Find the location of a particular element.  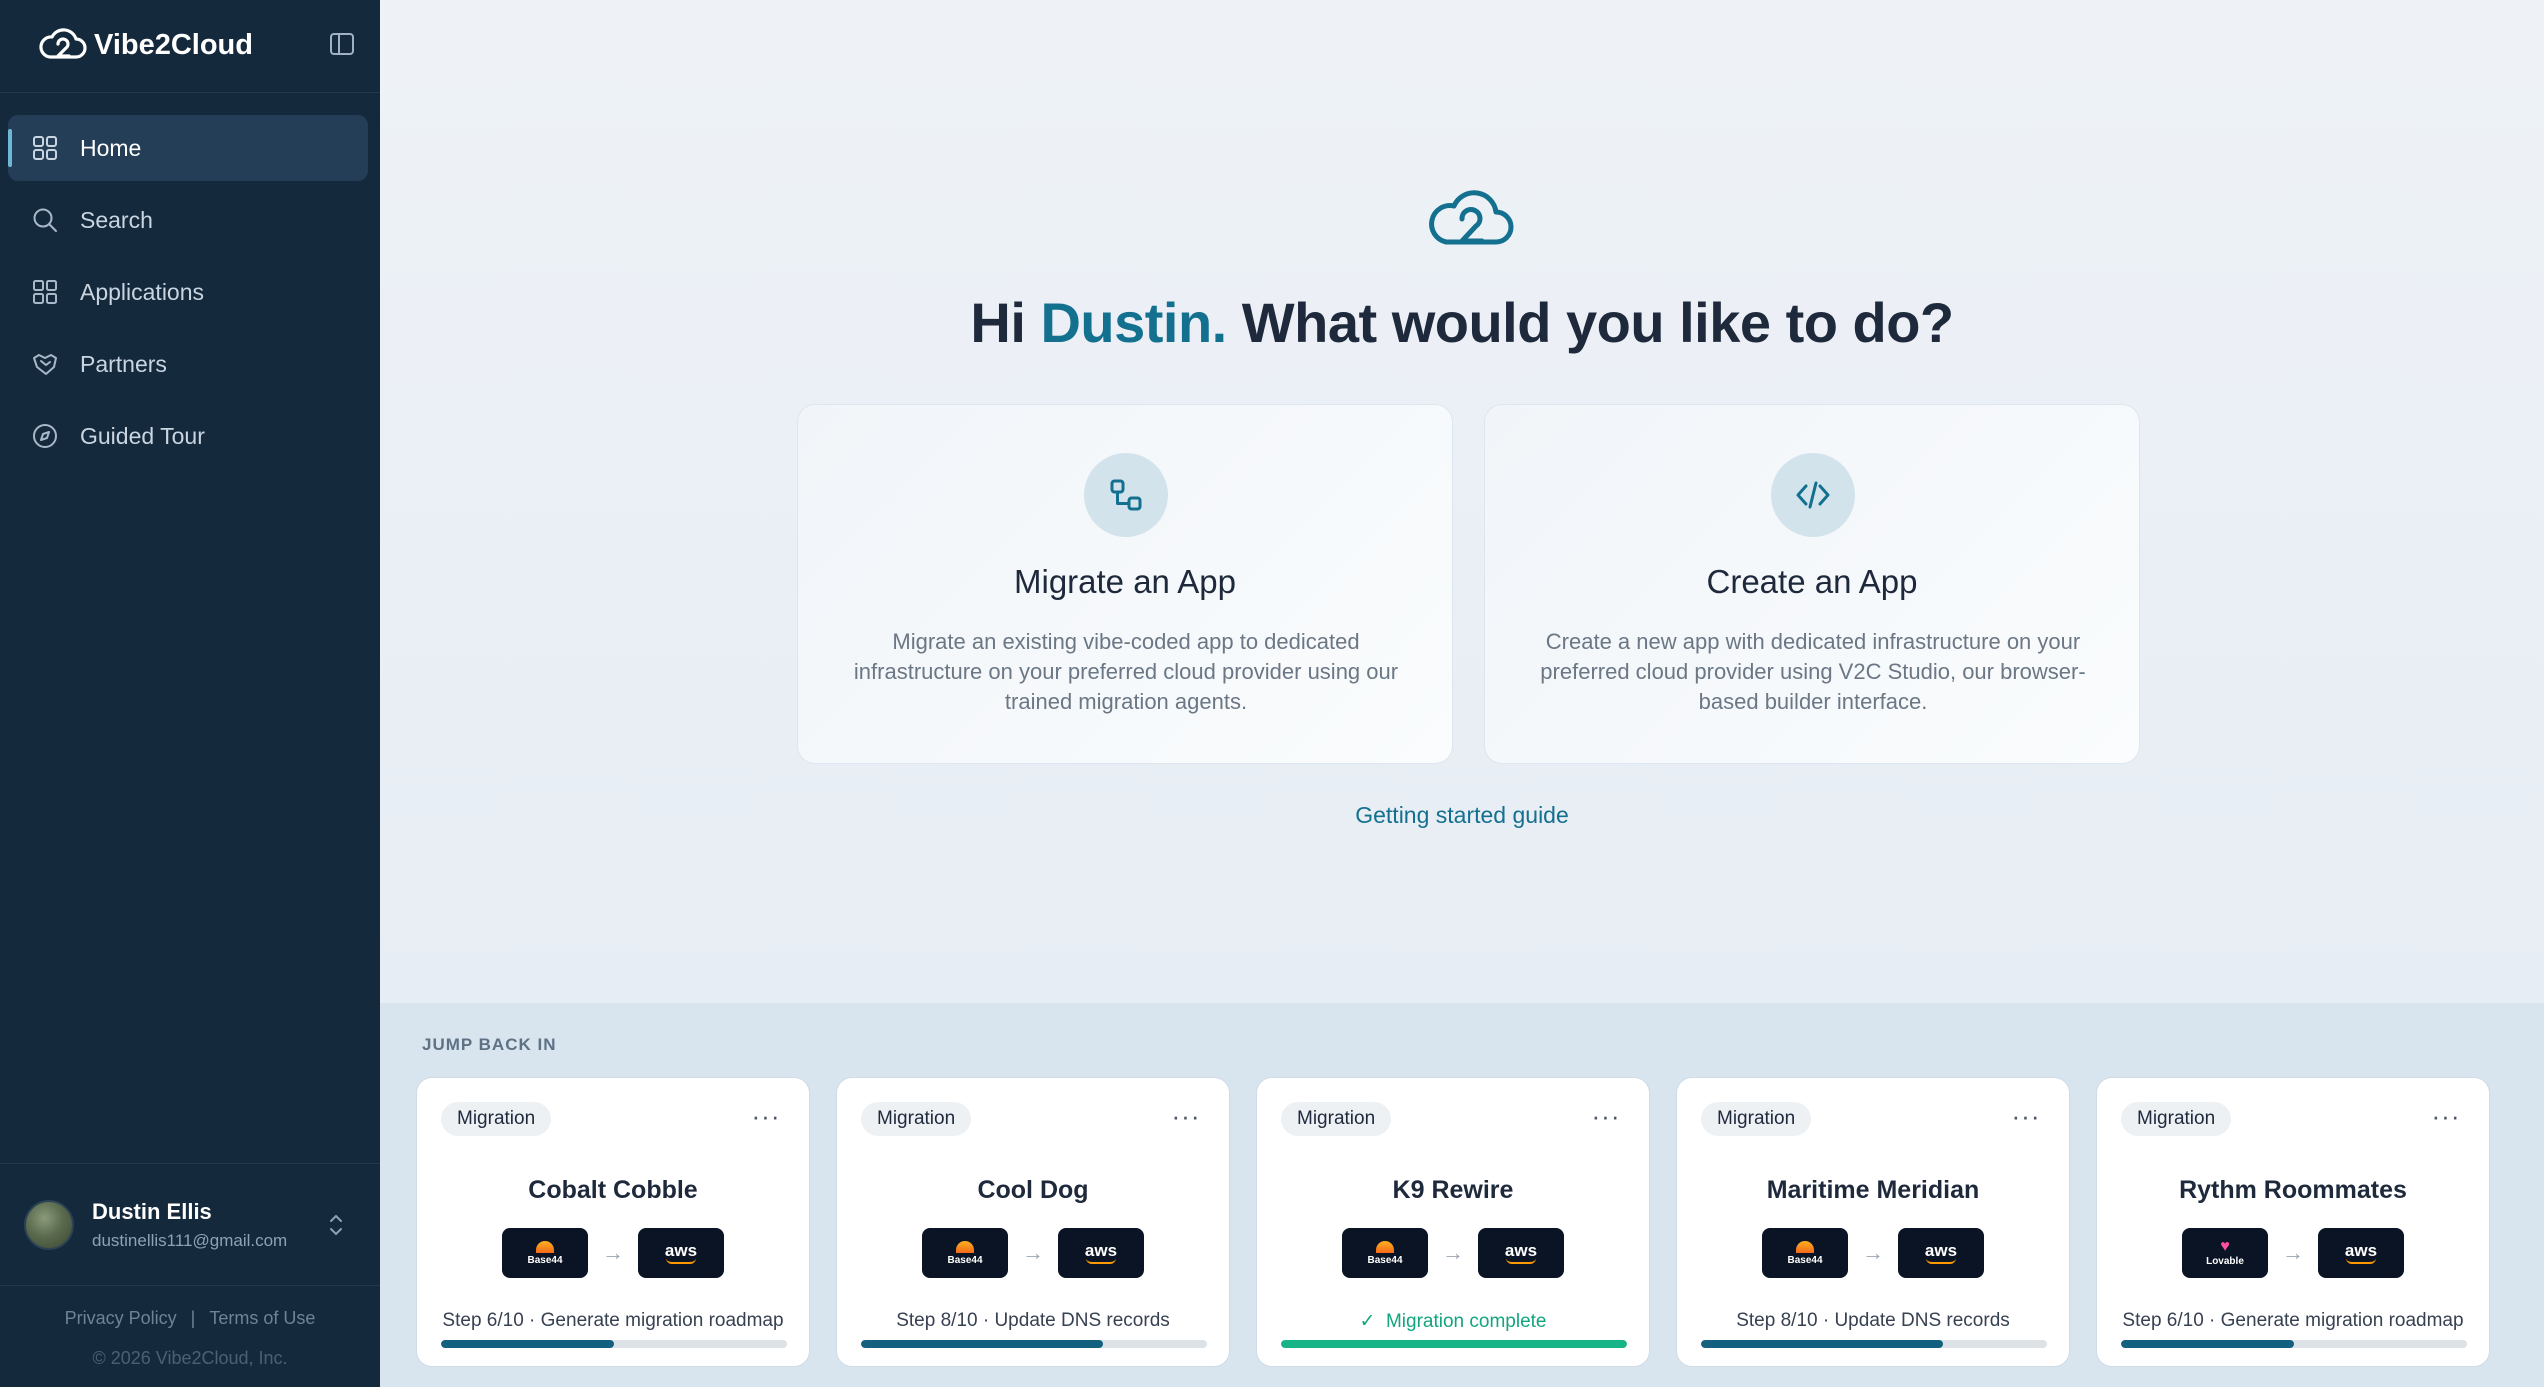

migrate-nodes-icon is located at coordinates (1126, 495).